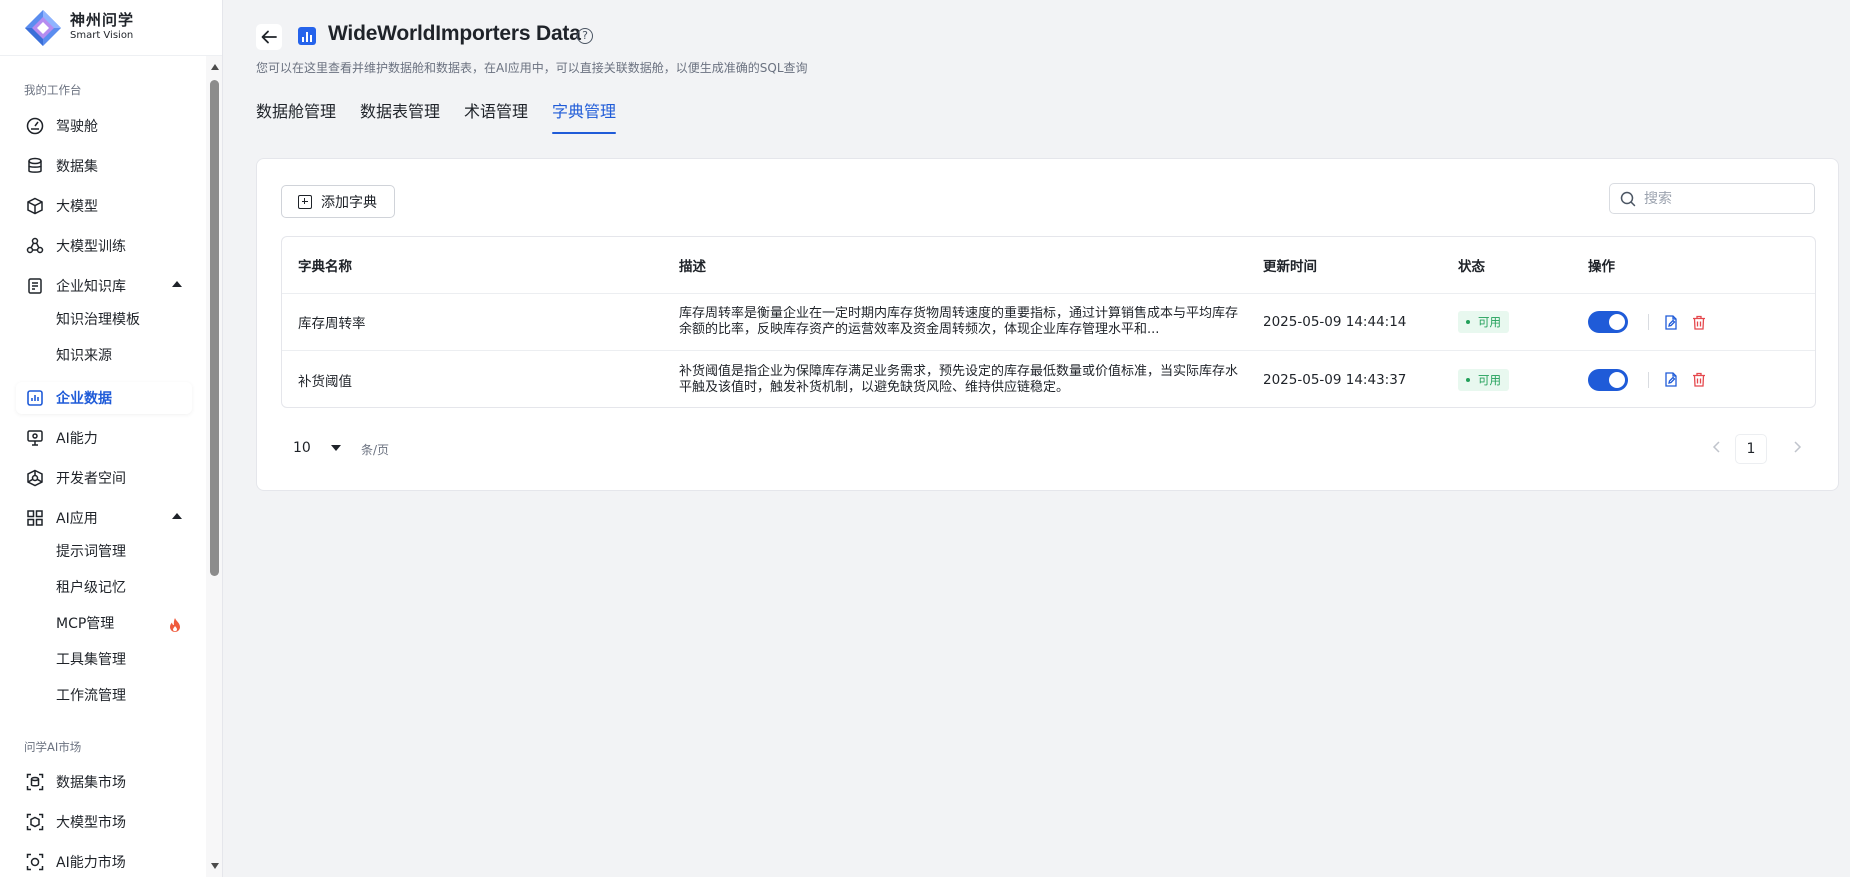 Image resolution: width=1850 pixels, height=877 pixels. What do you see at coordinates (91, 588) in the screenshot?
I see `sidebar-subitem-tenant-memory: 租户级记忆` at bounding box center [91, 588].